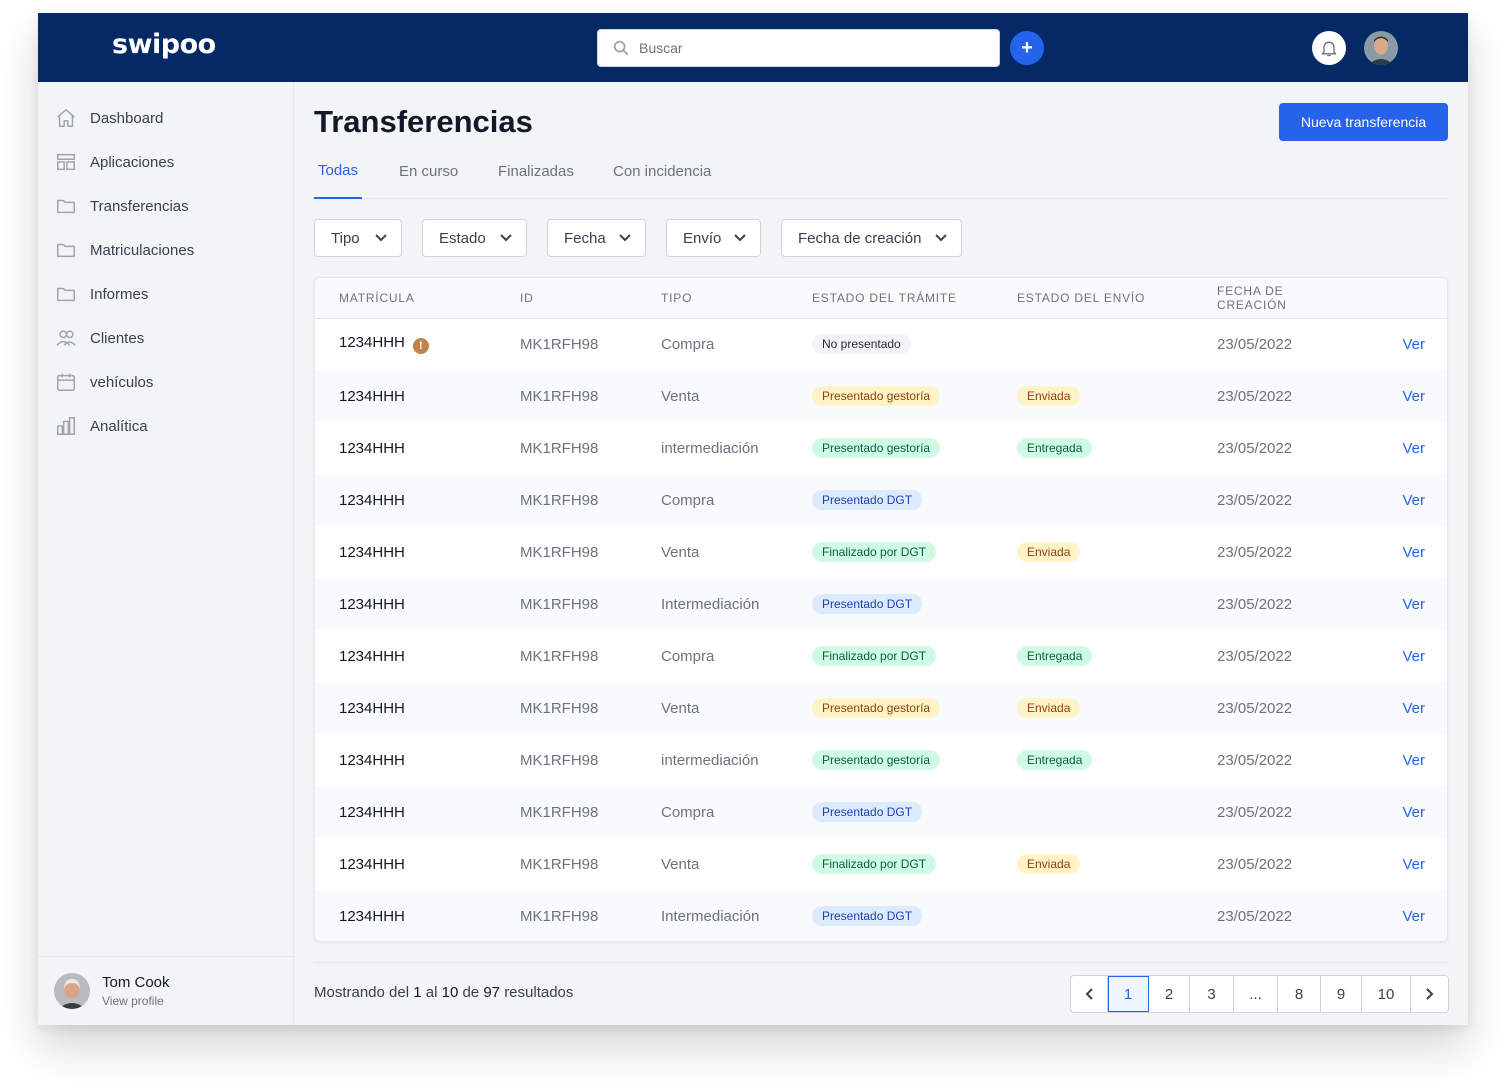 The height and width of the screenshot is (1088, 1506). What do you see at coordinates (417, 992) in the screenshot?
I see `results-from: 1` at bounding box center [417, 992].